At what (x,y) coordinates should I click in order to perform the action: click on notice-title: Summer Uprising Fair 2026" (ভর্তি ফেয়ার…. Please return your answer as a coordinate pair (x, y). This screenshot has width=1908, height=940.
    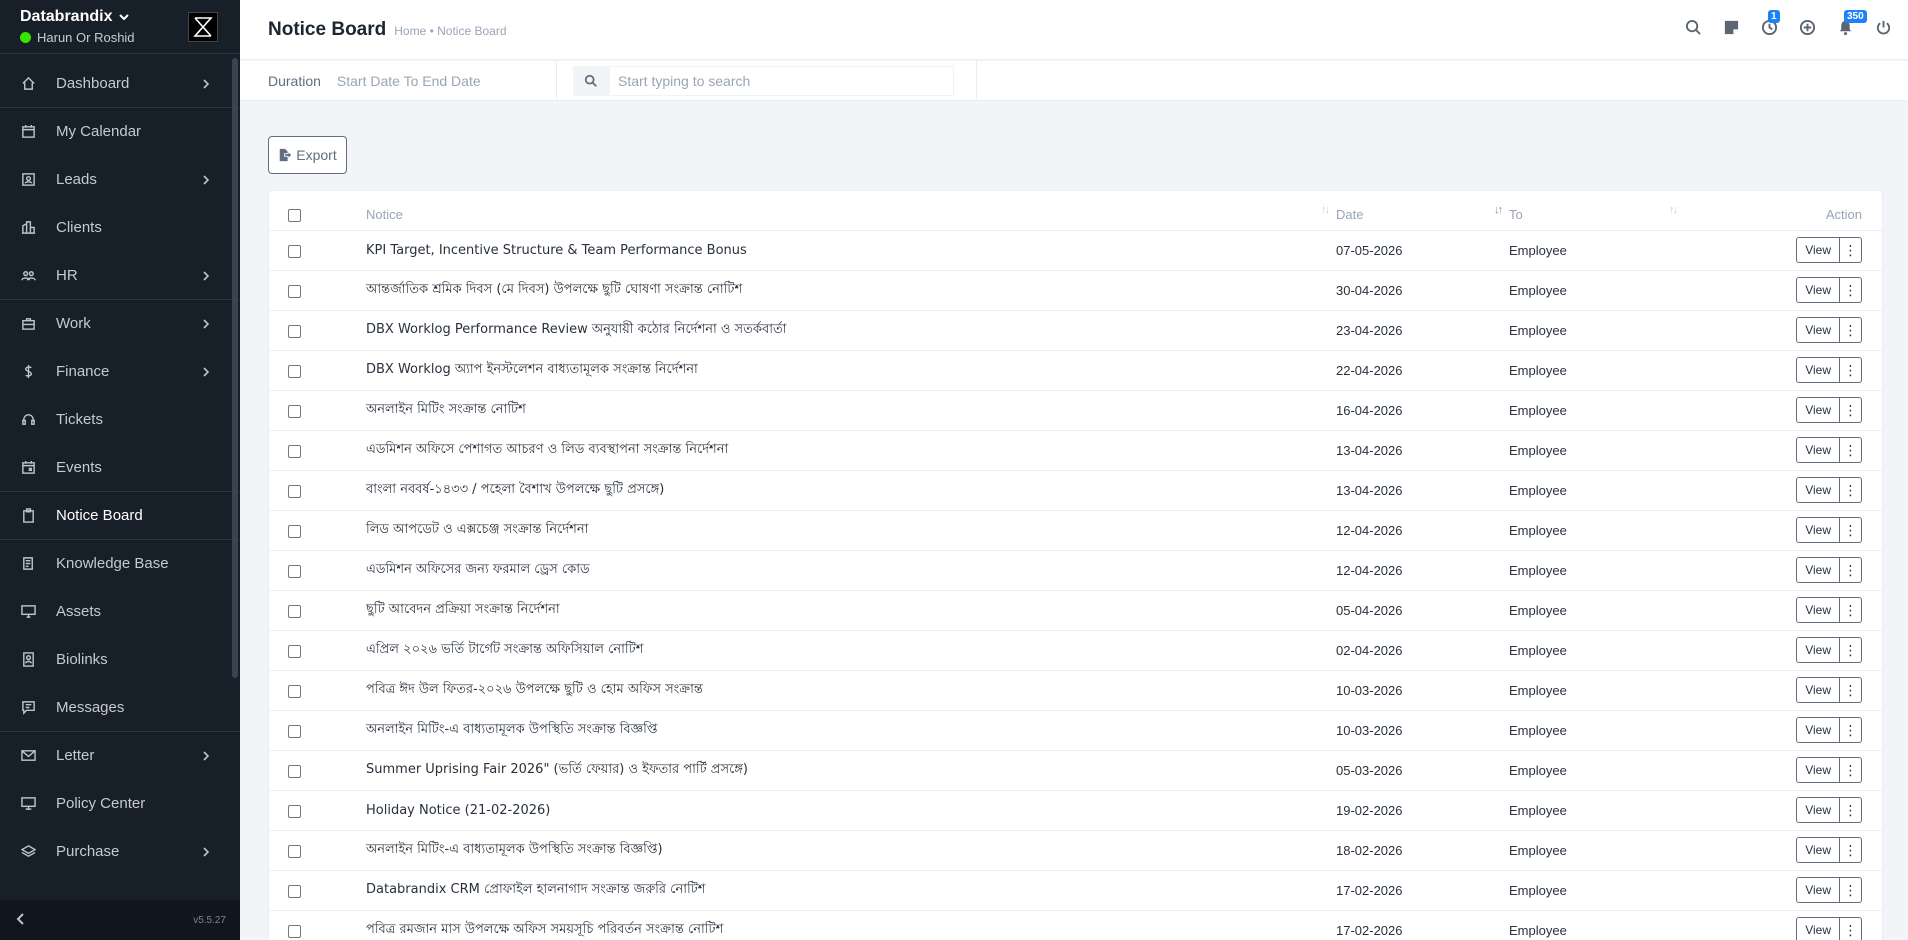
    Looking at the image, I should click on (557, 769).